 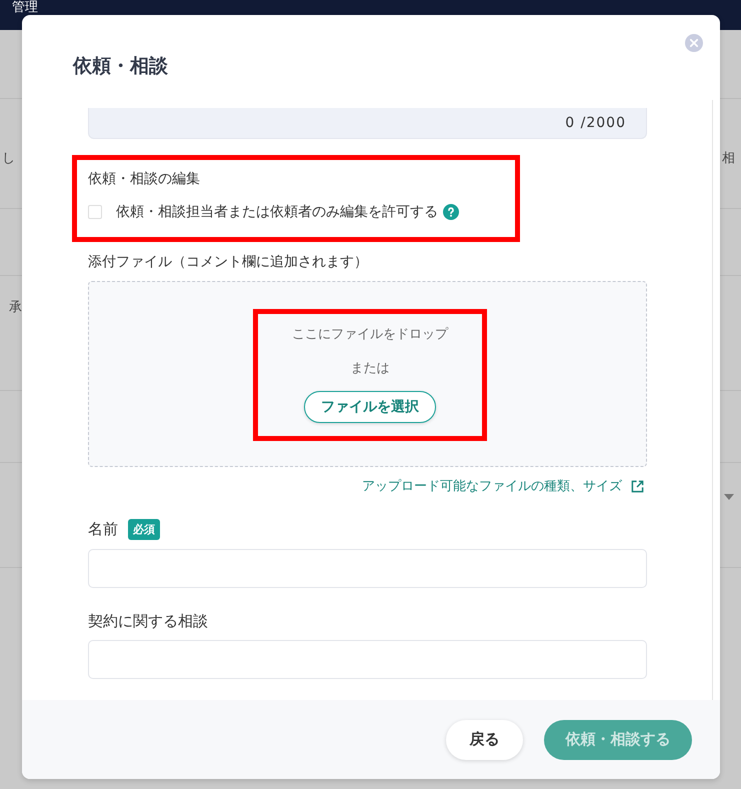 I want to click on choose-file-button: ファイルを選択, so click(x=370, y=407).